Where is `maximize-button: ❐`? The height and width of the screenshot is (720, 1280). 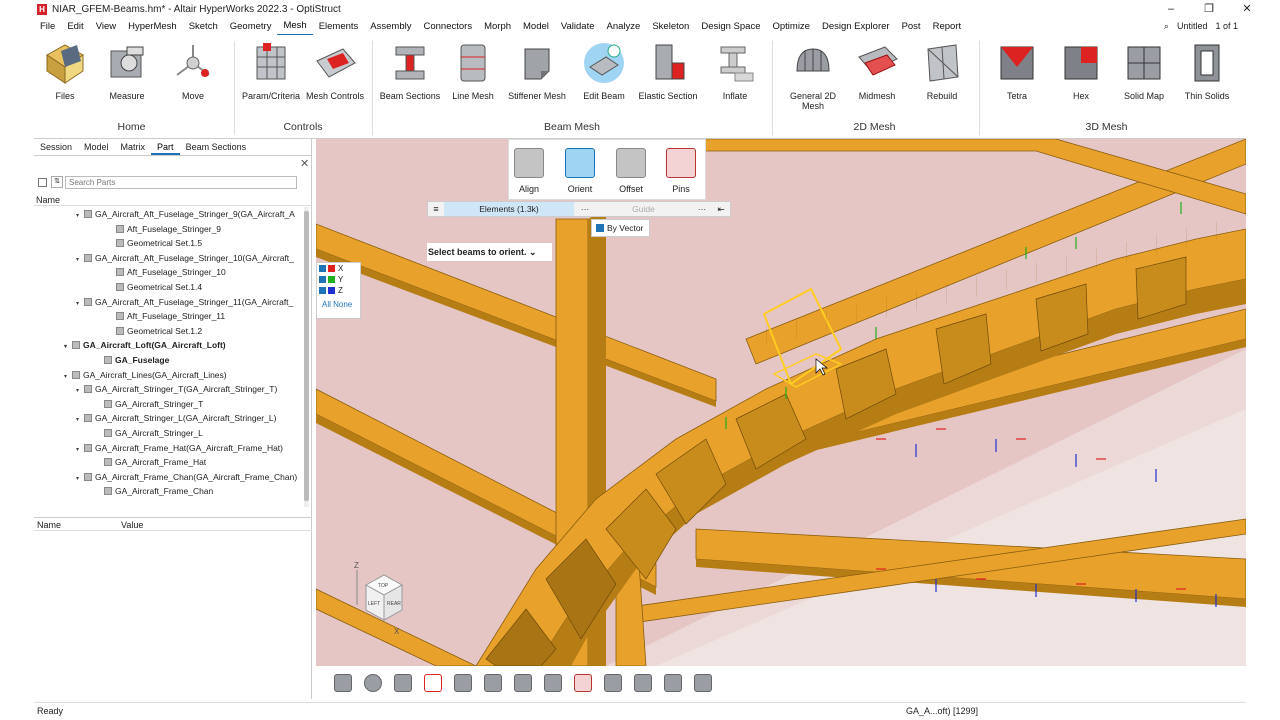
maximize-button: ❐ is located at coordinates (1209, 9).